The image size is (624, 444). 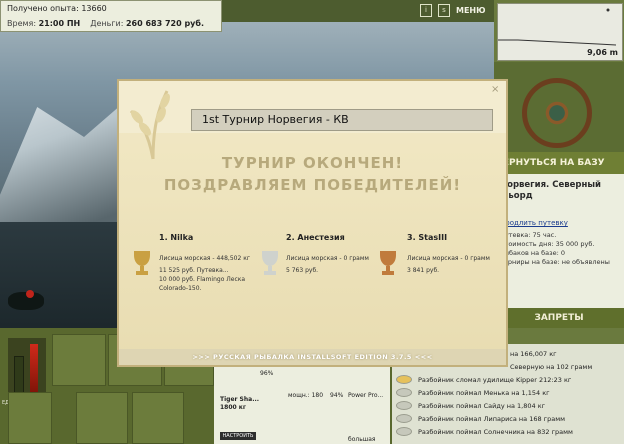 I want to click on dialog-title-bar: 1st Турнир Норвегия - КВ, so click(x=342, y=120).